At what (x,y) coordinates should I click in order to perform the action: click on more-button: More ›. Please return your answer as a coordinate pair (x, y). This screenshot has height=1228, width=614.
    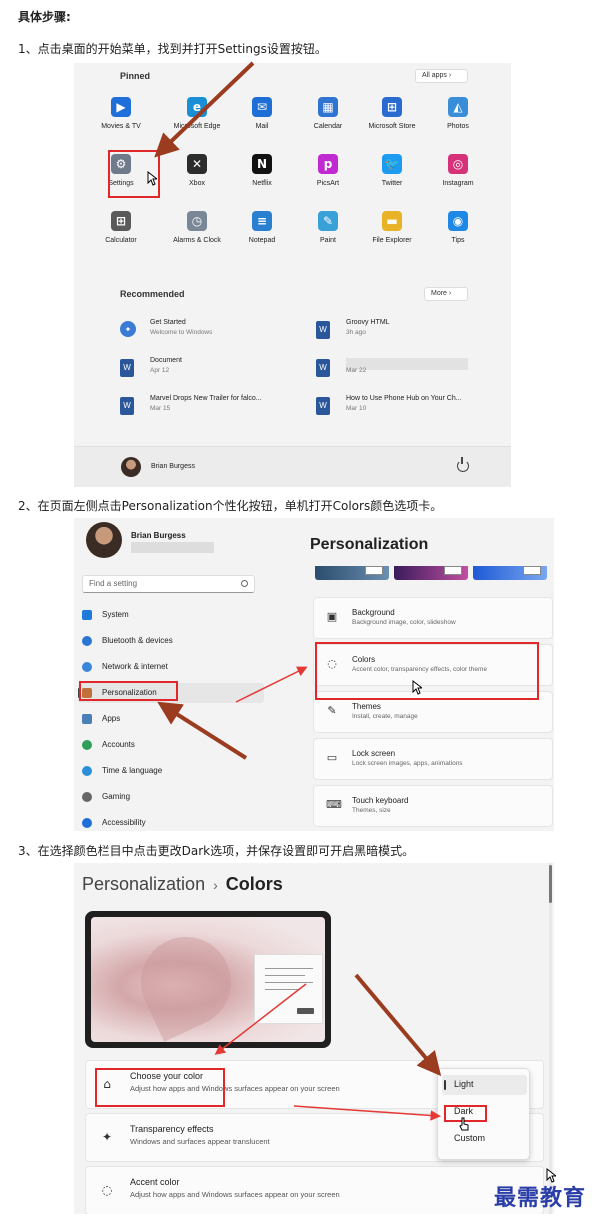
    Looking at the image, I should click on (446, 294).